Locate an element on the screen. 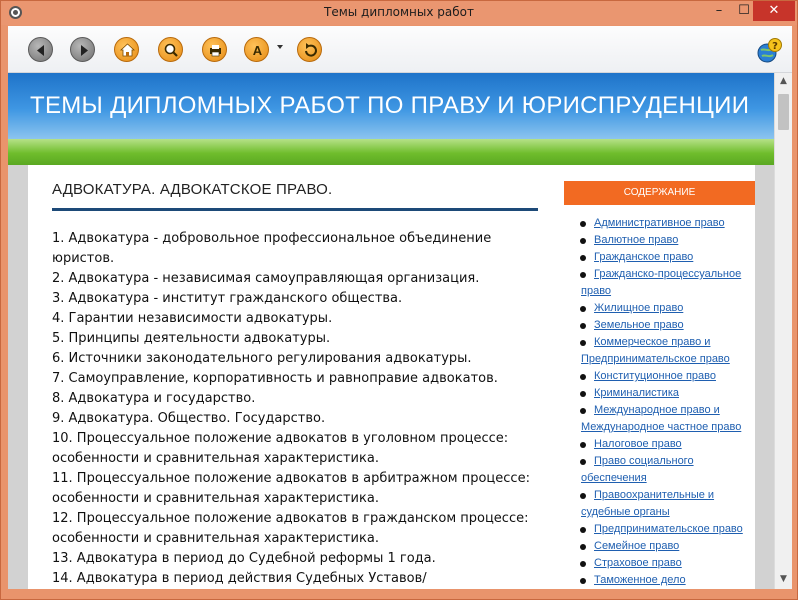  toc-heading: СОДЕРЖАНИЕ is located at coordinates (659, 193).